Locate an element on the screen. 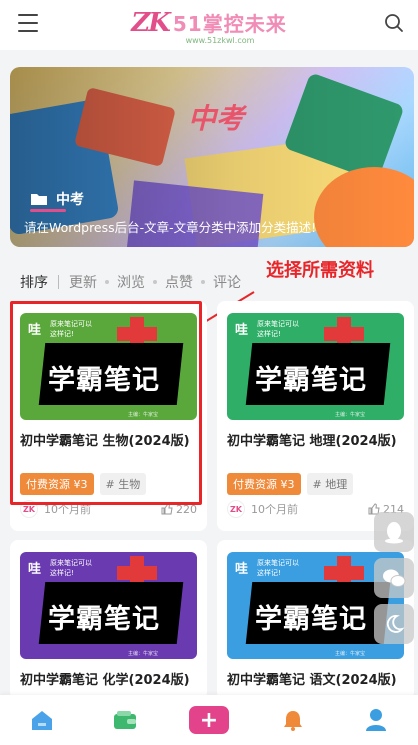 This screenshot has width=418, height=745. post-title: 初中学霸笔记 地理(2024版) is located at coordinates (312, 439).